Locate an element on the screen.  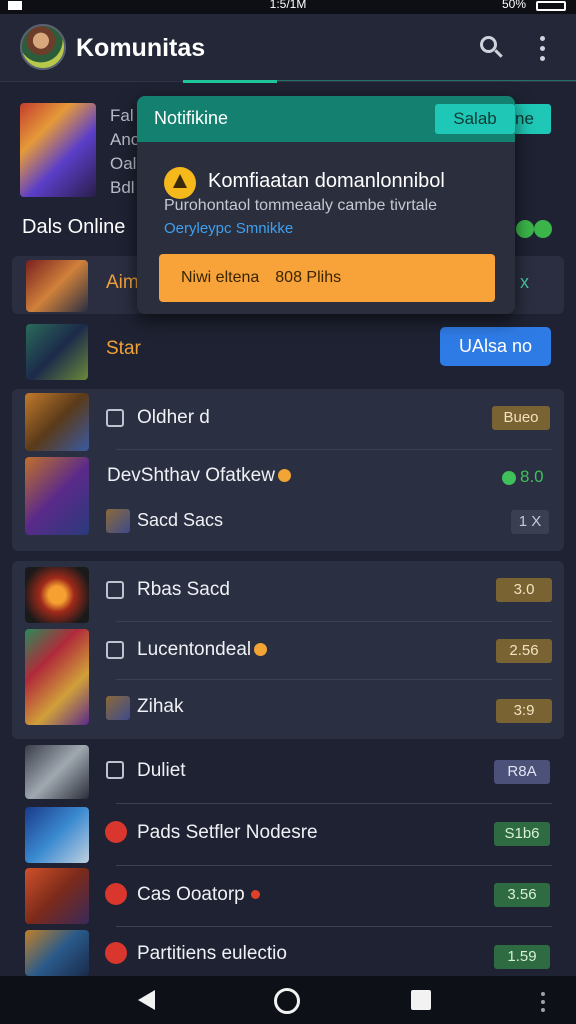
list-item: Partitiens eulectio 1.59 is located at coordinates (288, 952).